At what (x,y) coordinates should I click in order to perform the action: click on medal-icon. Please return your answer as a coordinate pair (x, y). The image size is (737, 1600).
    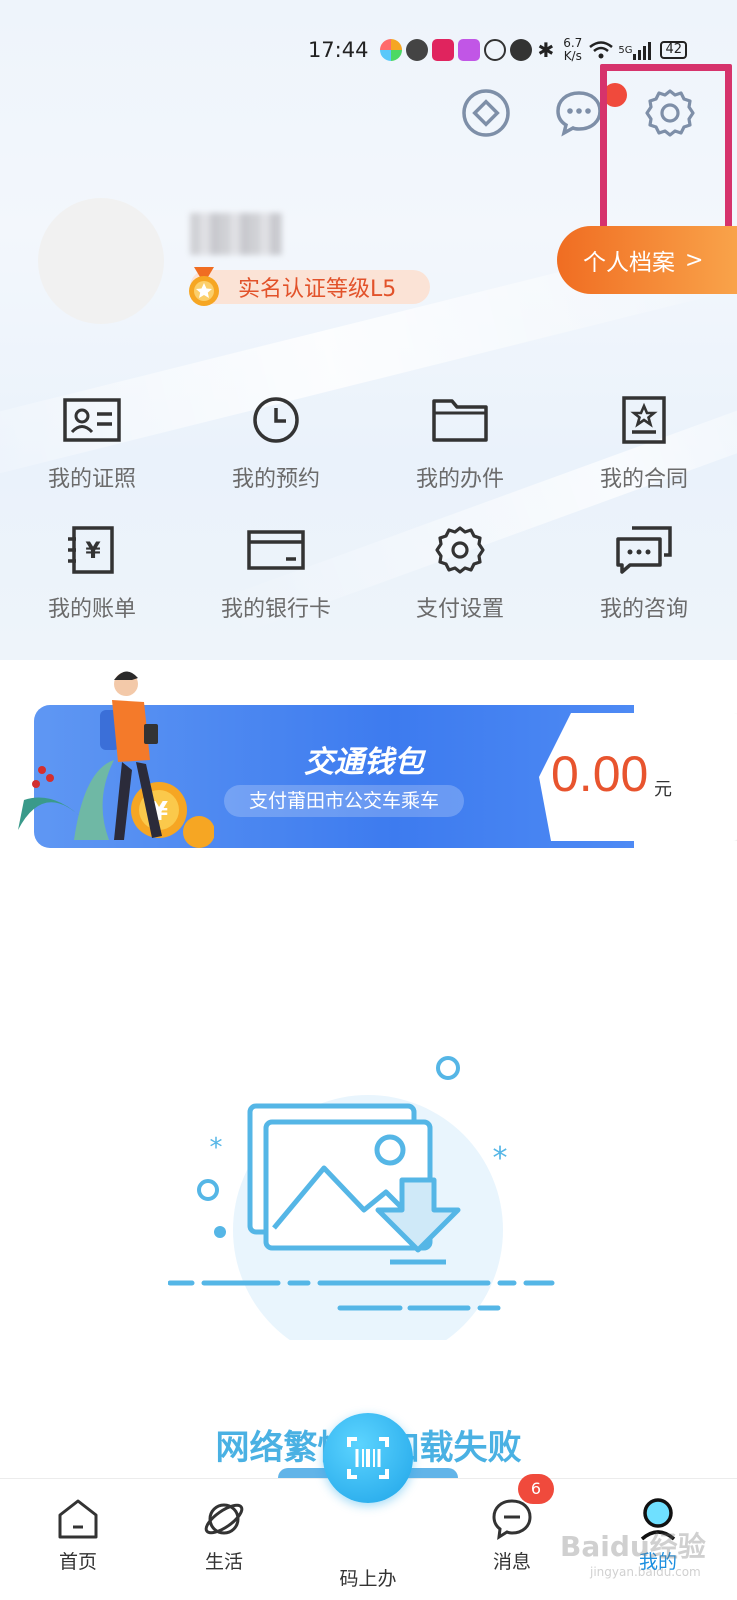
    Looking at the image, I should click on (204, 286).